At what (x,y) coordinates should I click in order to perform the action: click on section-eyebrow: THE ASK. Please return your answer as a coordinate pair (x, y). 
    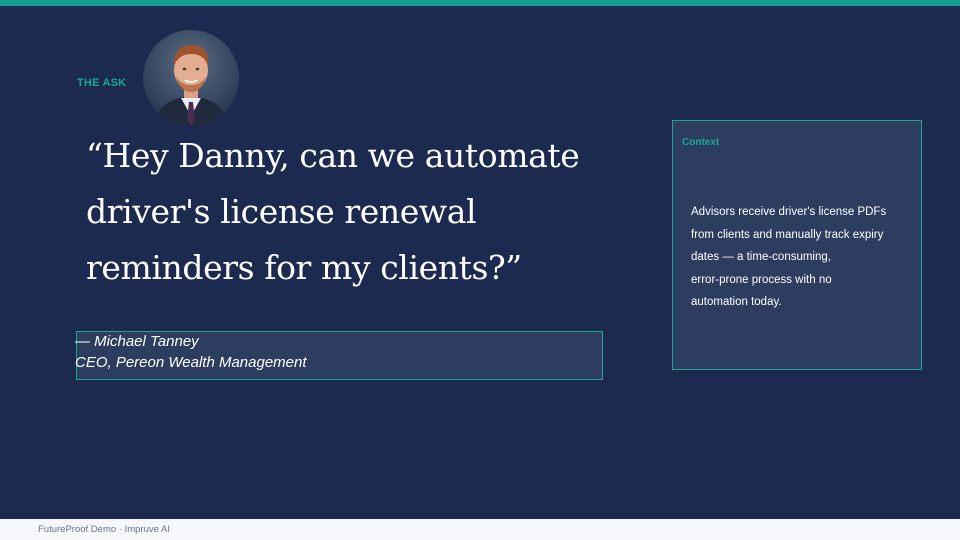
    Looking at the image, I should click on (102, 83).